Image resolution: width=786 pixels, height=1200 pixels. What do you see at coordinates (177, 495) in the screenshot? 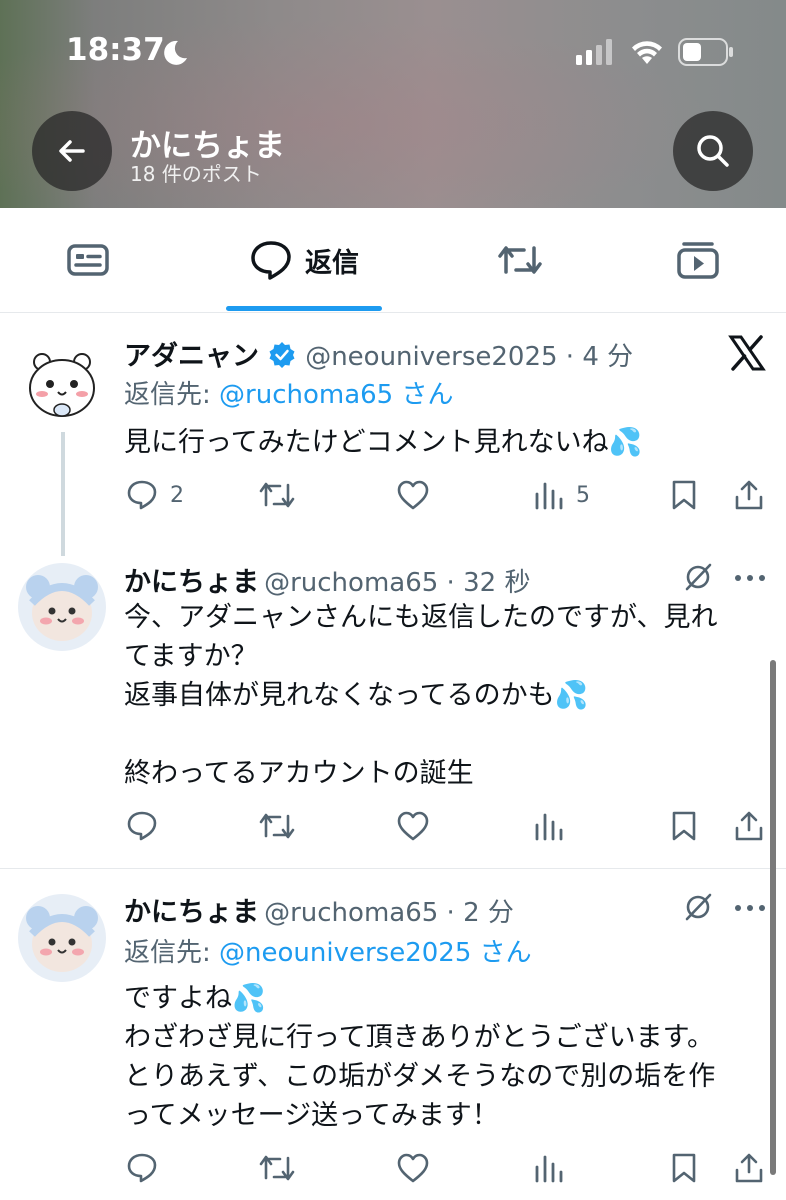
I see `reply-count: 2` at bounding box center [177, 495].